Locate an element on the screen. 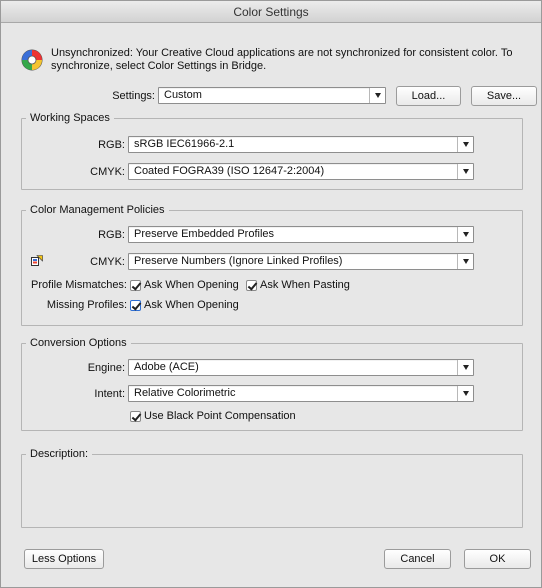  ws-rgb-popup: sRGB IEC61966-2.1 is located at coordinates (301, 144).